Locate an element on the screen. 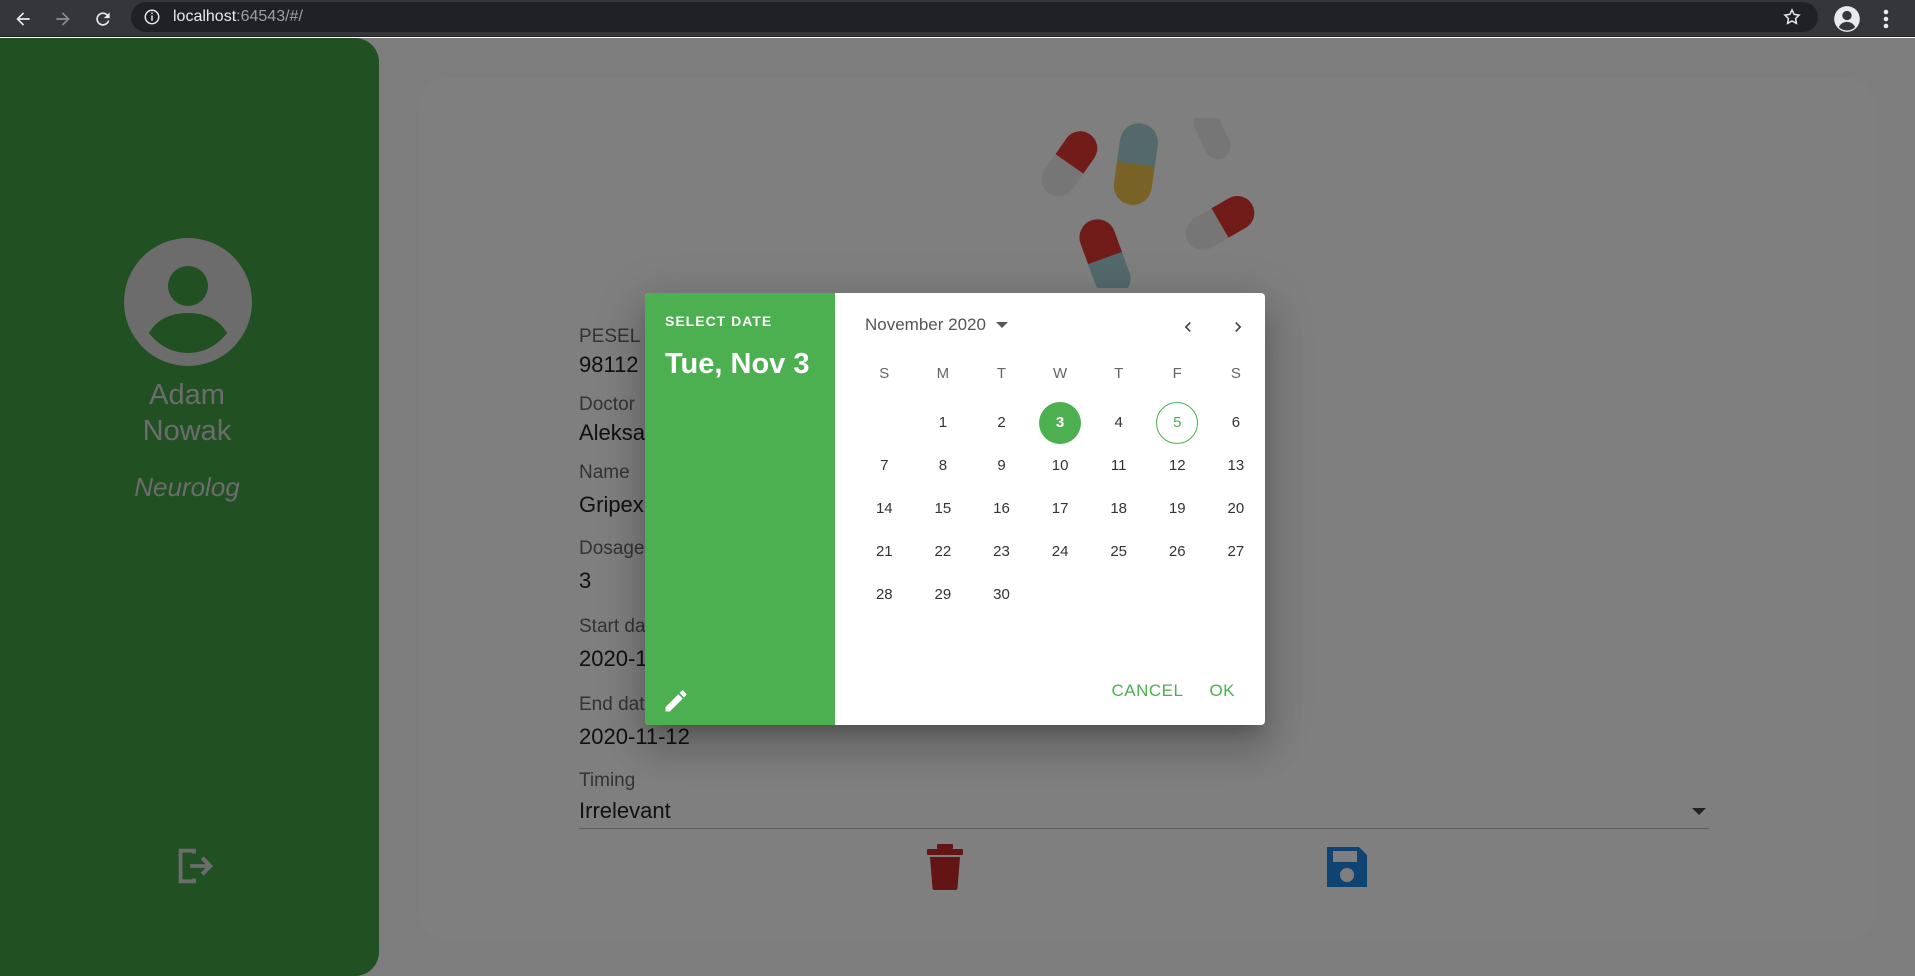 The image size is (1915, 976). calendar-day: 8 is located at coordinates (943, 465).